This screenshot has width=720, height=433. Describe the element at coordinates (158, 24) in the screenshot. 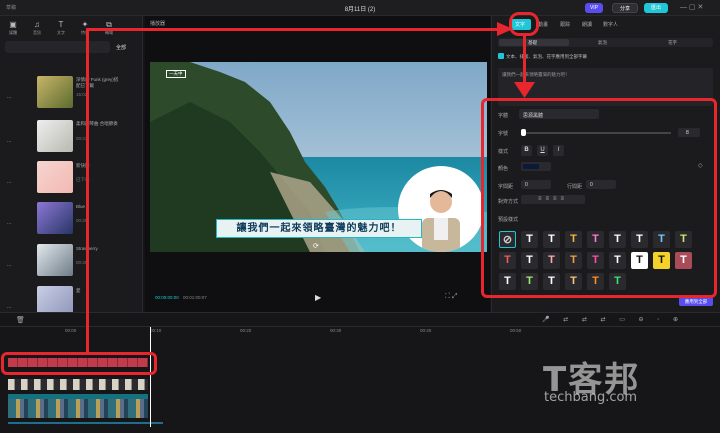

I see `player-header: 播放器` at that location.